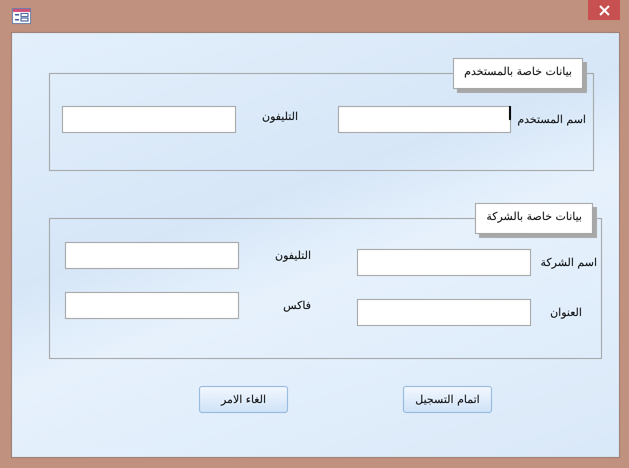 Image resolution: width=629 pixels, height=468 pixels. What do you see at coordinates (243, 399) in the screenshot?
I see `form-button: الغاء الامر` at bounding box center [243, 399].